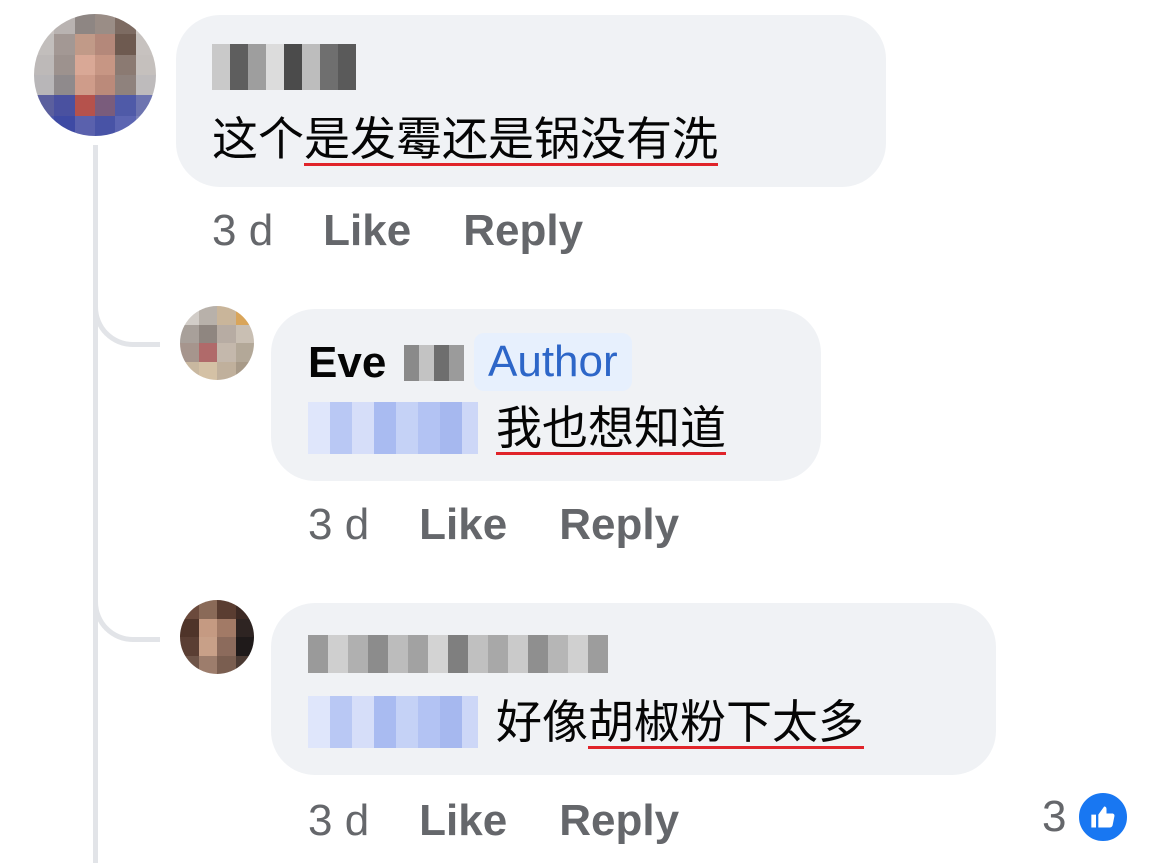 The image size is (1170, 863). I want to click on comment-text-plain: 这个, so click(258, 139).